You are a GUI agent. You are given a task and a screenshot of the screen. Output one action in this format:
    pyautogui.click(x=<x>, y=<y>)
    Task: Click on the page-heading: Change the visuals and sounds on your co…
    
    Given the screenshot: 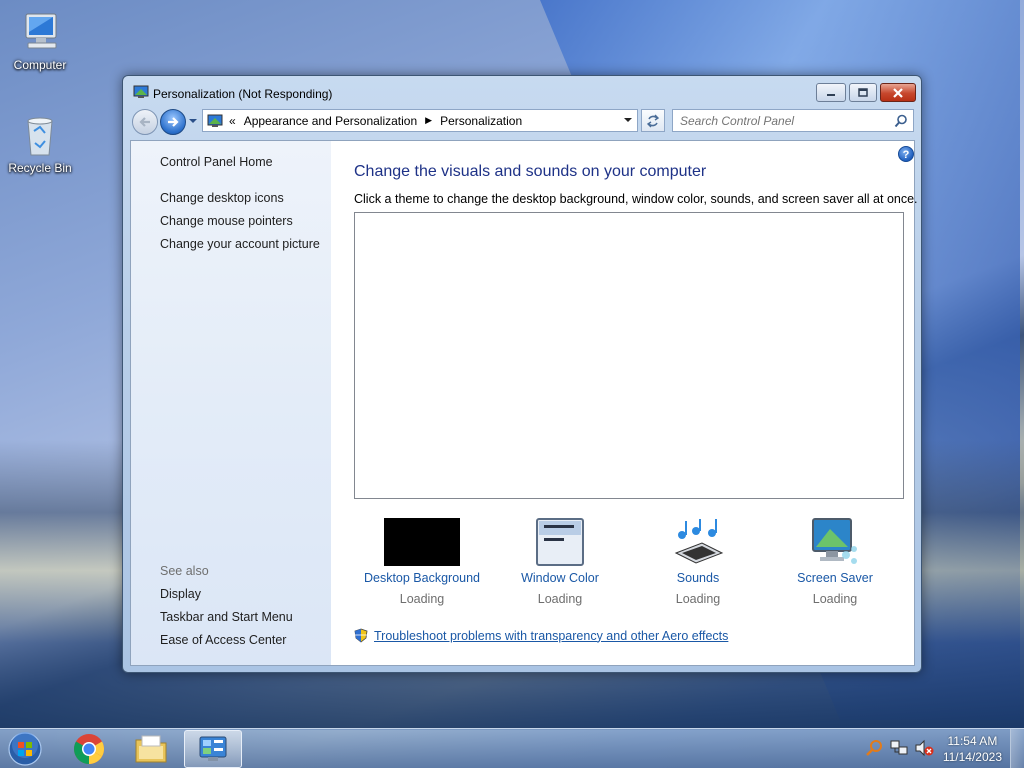 What is the action you would take?
    pyautogui.click(x=530, y=171)
    